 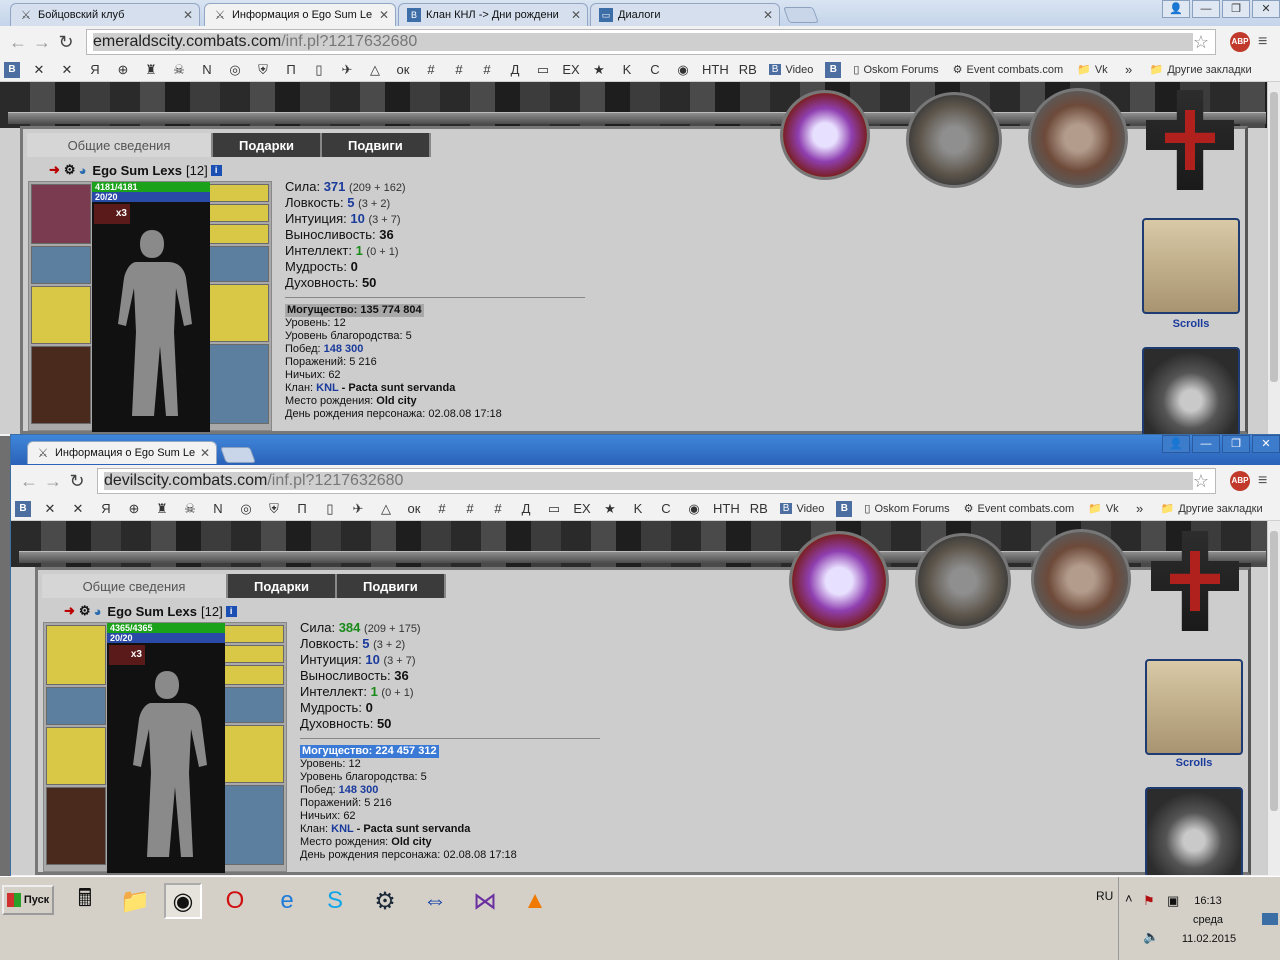 What do you see at coordinates (791, 70) in the screenshot?
I see `bookmark-video: В Video` at bounding box center [791, 70].